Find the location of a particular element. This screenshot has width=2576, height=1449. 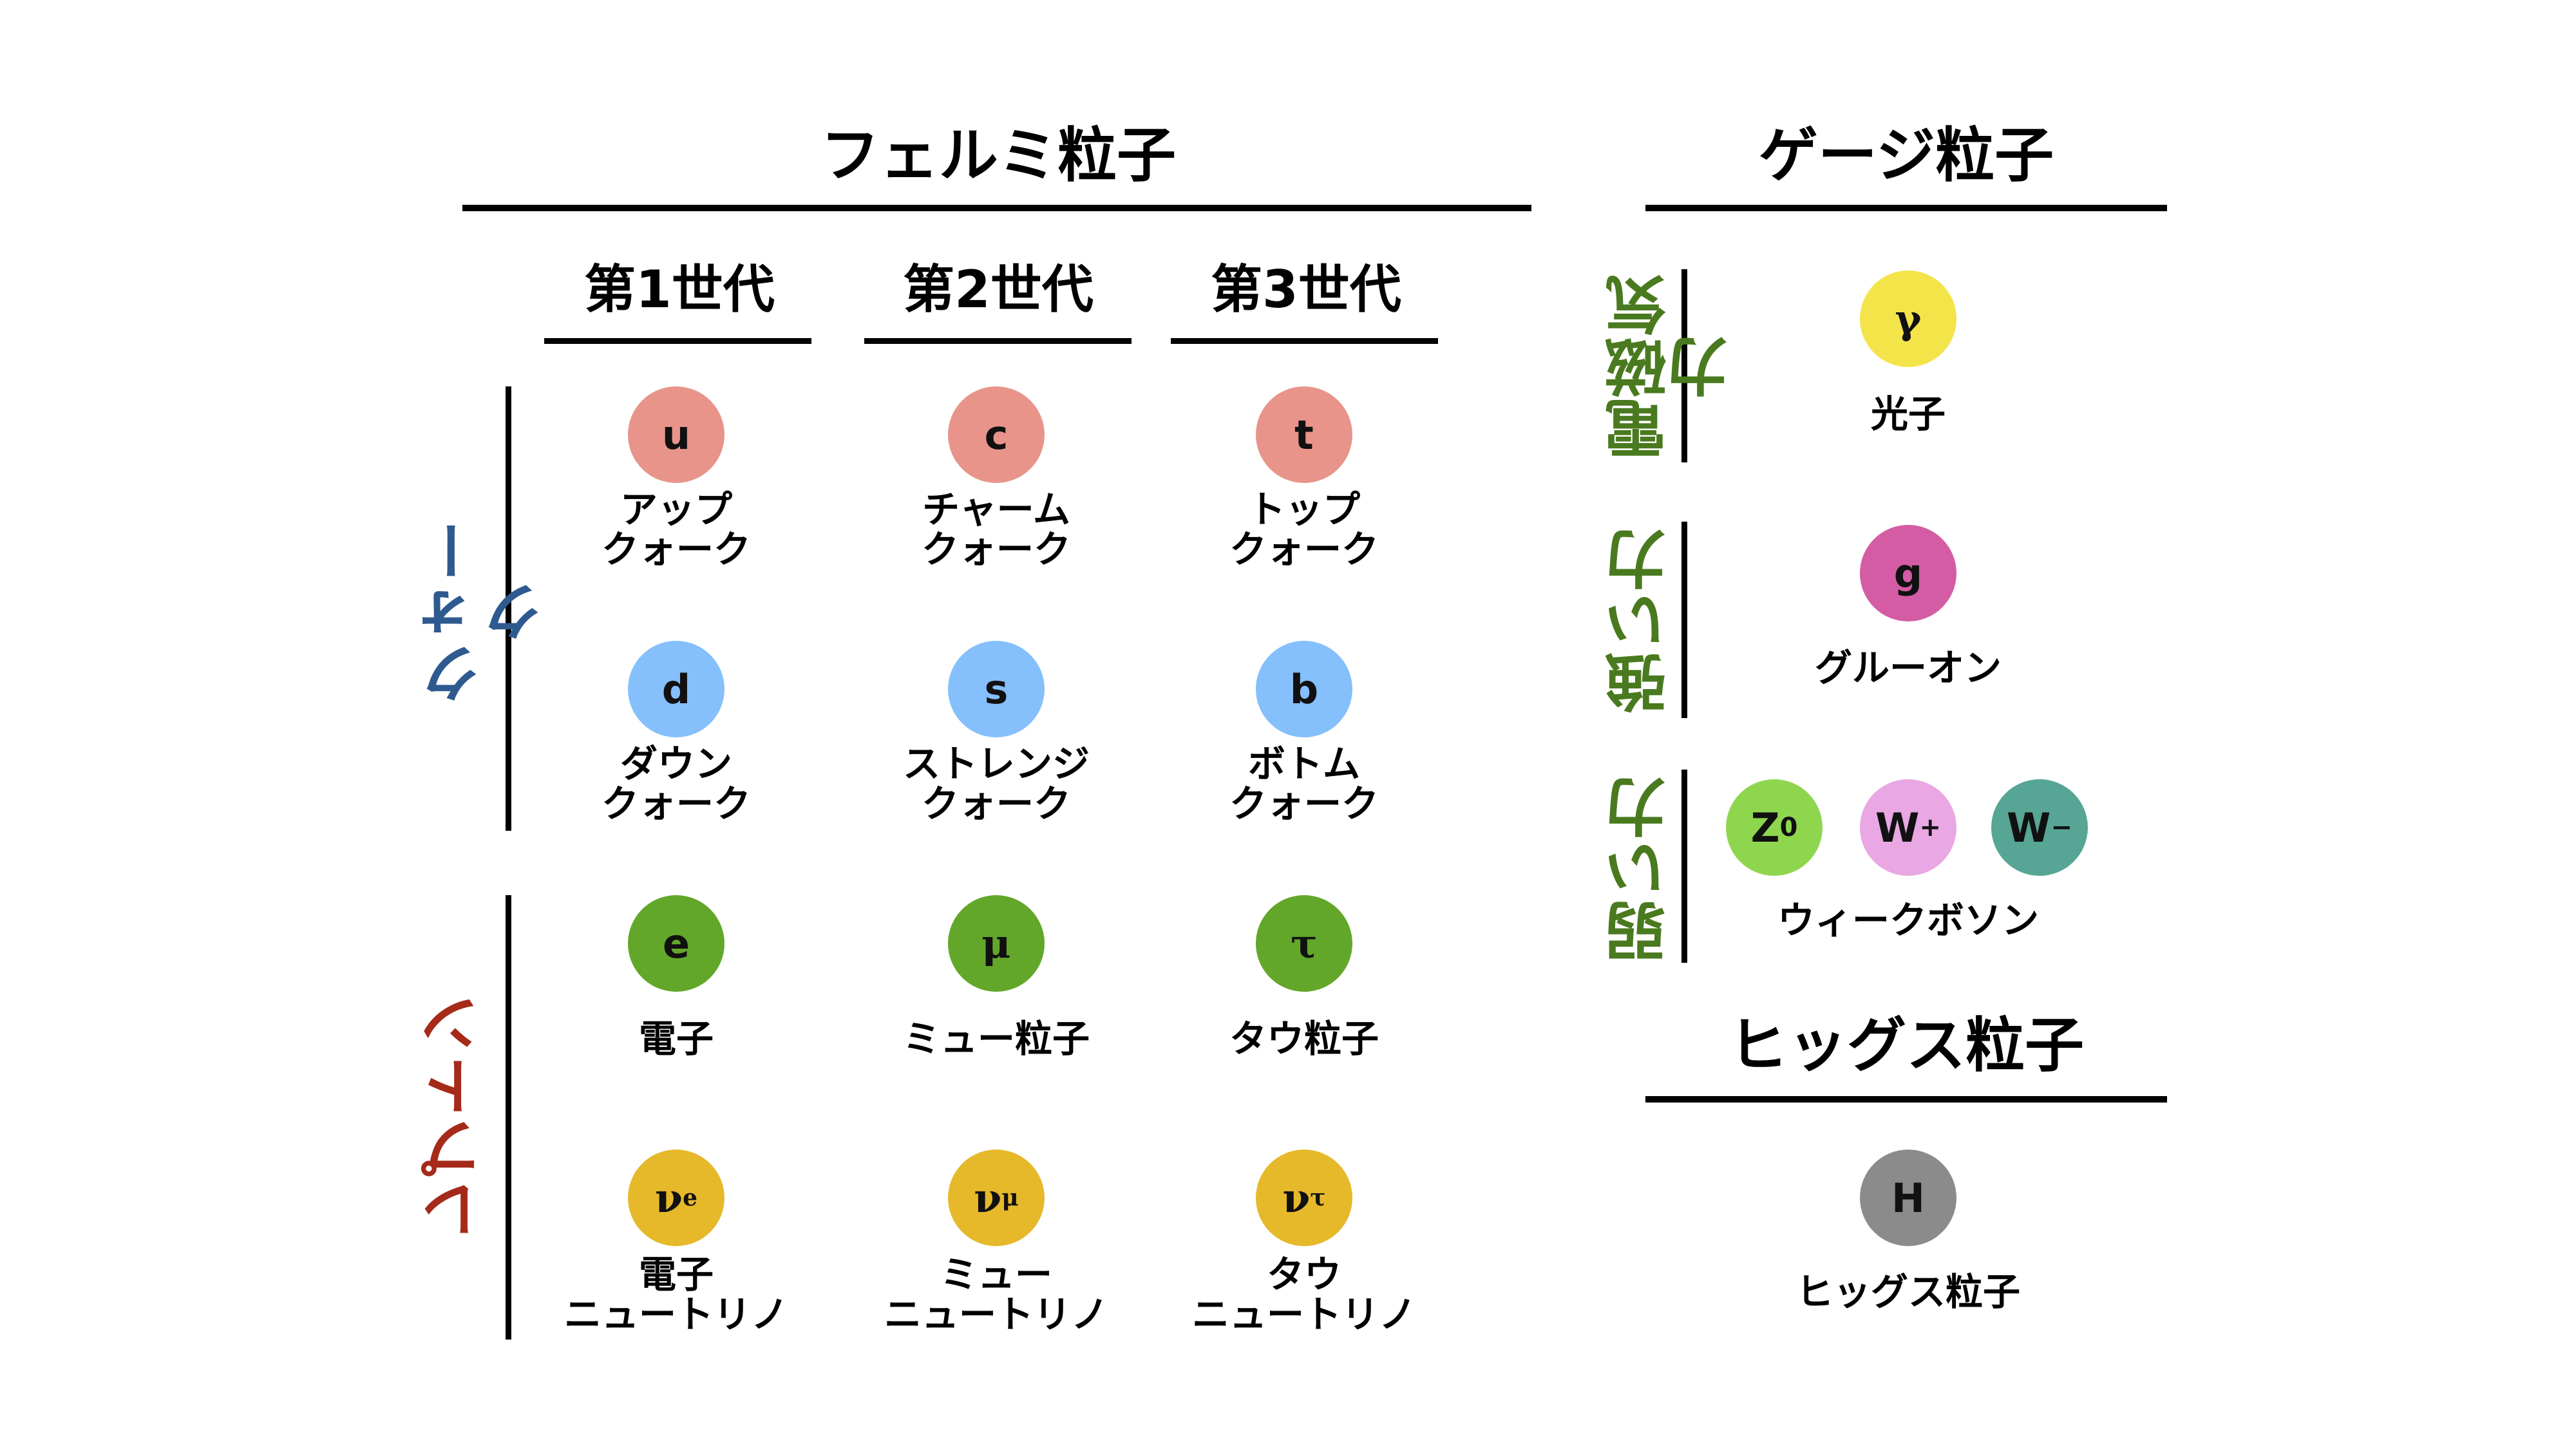

charm-name-line2: クォーク is located at coordinates (996, 549).